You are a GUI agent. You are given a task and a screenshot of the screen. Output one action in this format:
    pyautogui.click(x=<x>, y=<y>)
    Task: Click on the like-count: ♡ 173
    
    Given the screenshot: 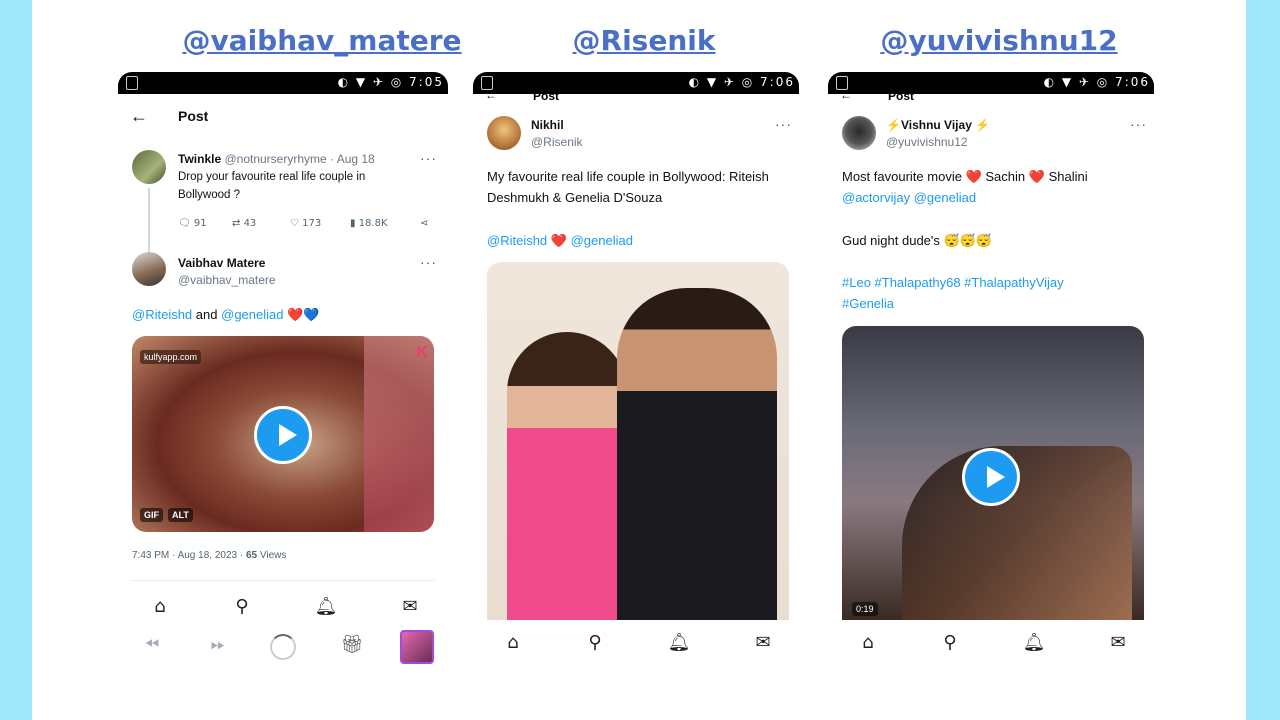 What is the action you would take?
    pyautogui.click(x=305, y=223)
    